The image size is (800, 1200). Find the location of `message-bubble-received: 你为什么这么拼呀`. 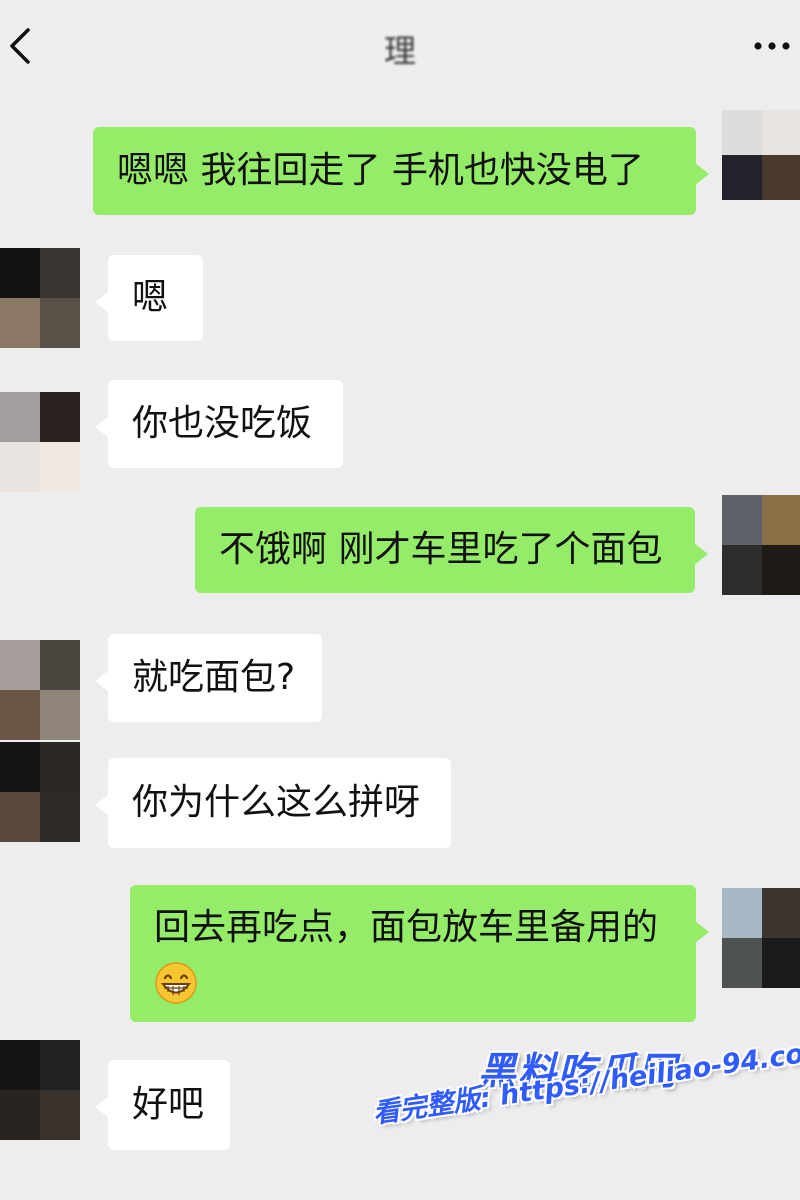

message-bubble-received: 你为什么这么拼呀 is located at coordinates (273, 803).